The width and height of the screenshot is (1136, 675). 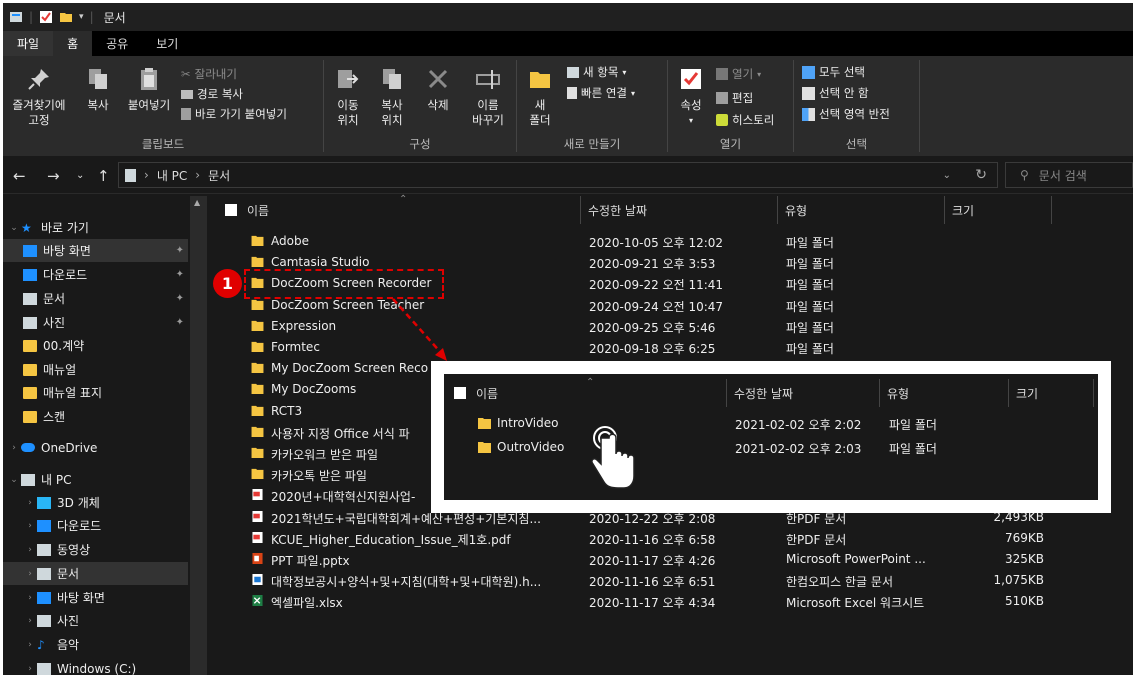 I want to click on tab-share: 공유, so click(x=117, y=43).